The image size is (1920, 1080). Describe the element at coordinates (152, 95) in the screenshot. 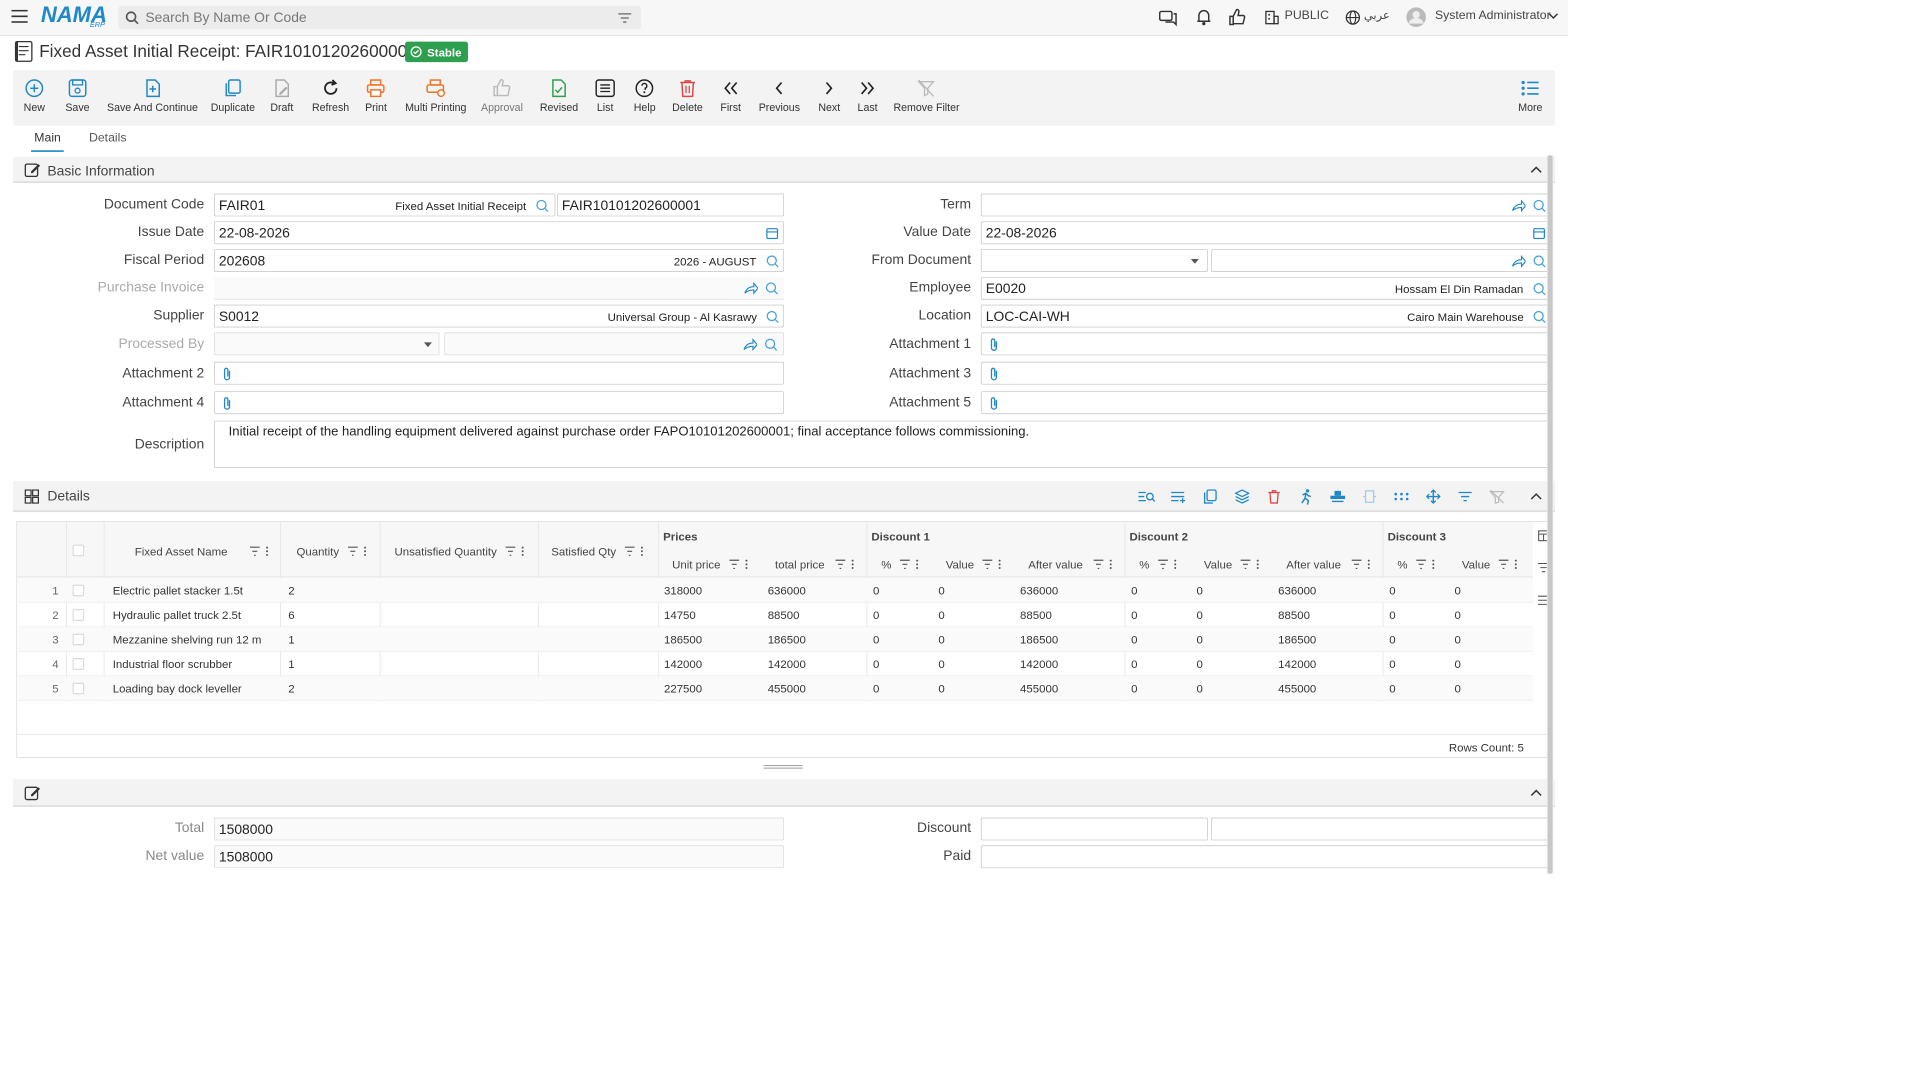

I see `save-and-continue-button: Save And Continue` at that location.